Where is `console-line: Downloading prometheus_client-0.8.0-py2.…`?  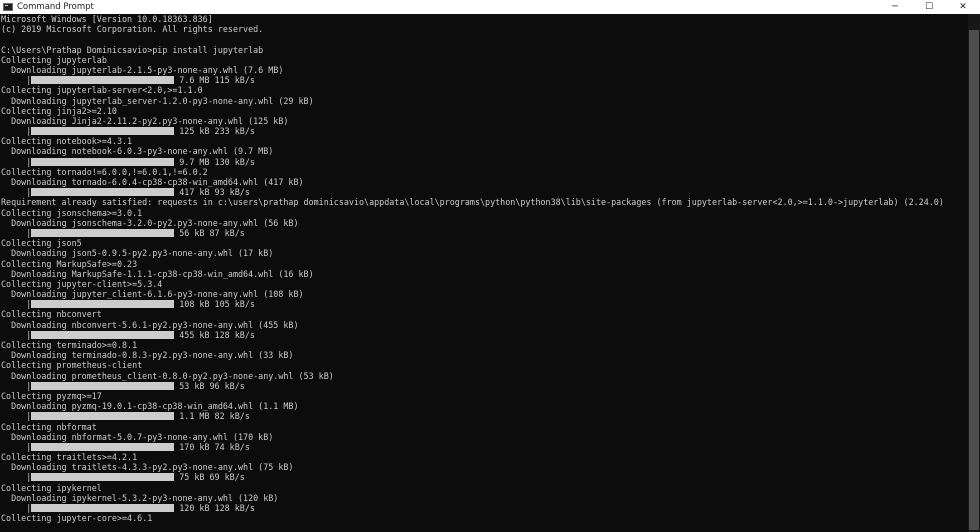 console-line: Downloading prometheus_client-0.8.0-py2.… is located at coordinates (484, 376).